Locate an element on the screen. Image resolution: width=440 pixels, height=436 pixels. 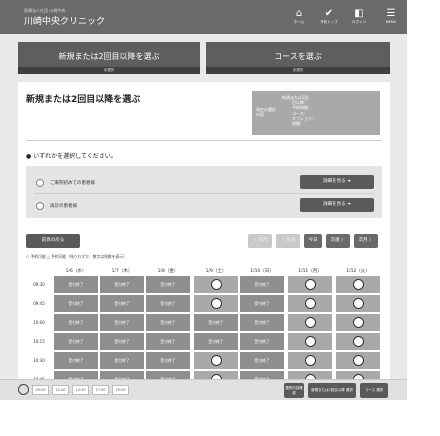
date-header: 1/10（日） is located at coordinates (262, 271).